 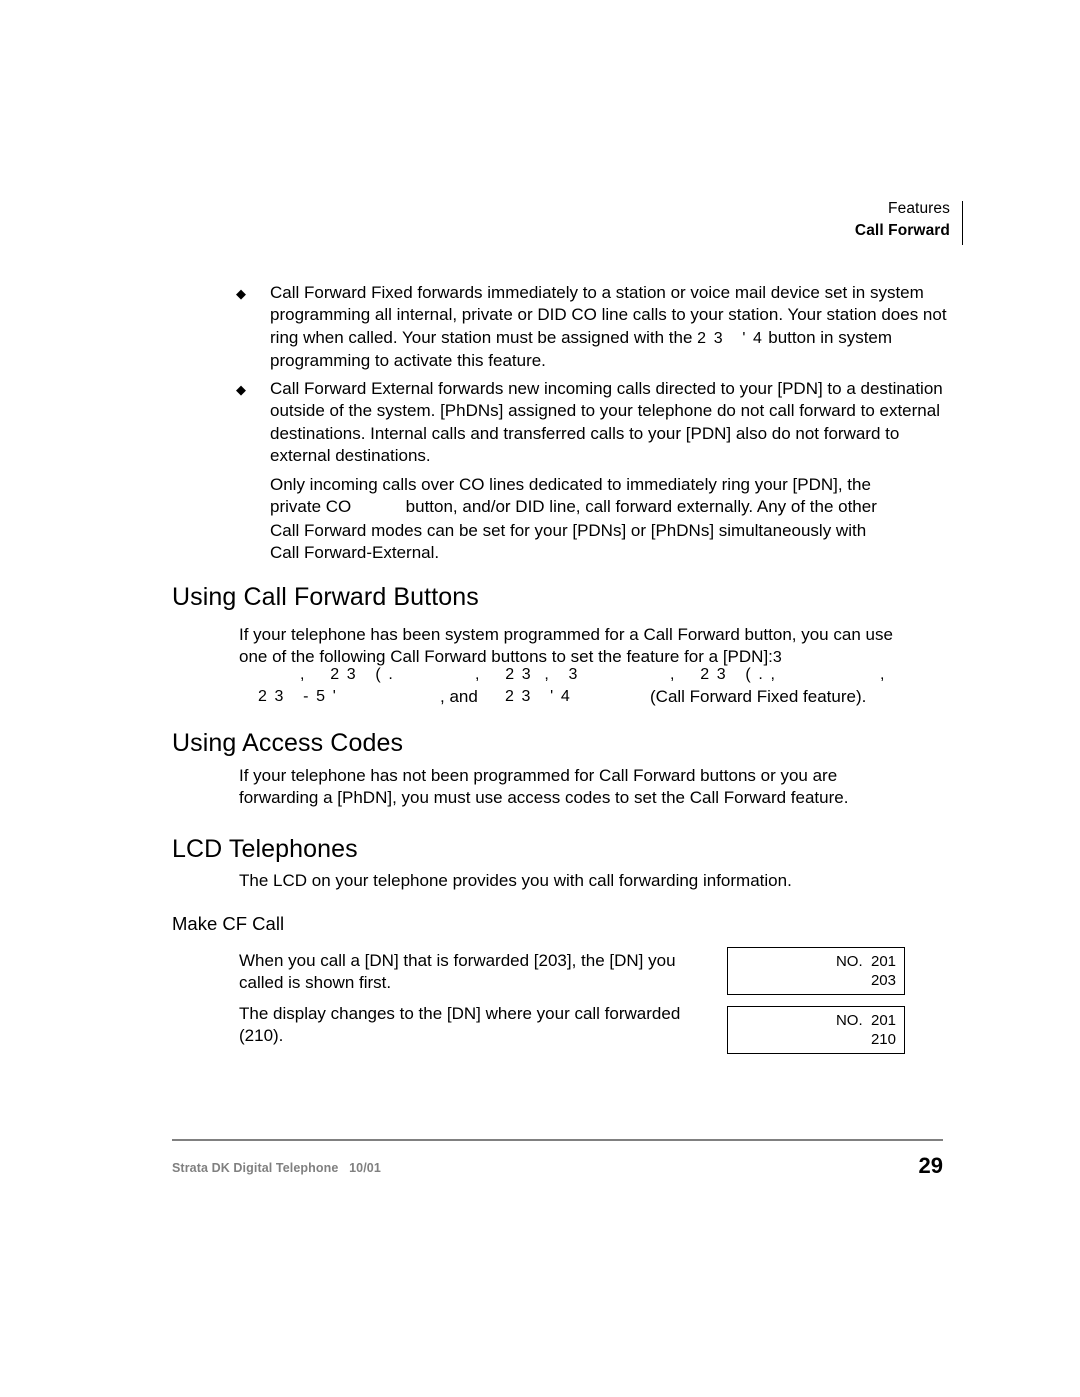 I want to click on cf-button-glyph-5: 2 3 - 5 ', so click(x=298, y=696).